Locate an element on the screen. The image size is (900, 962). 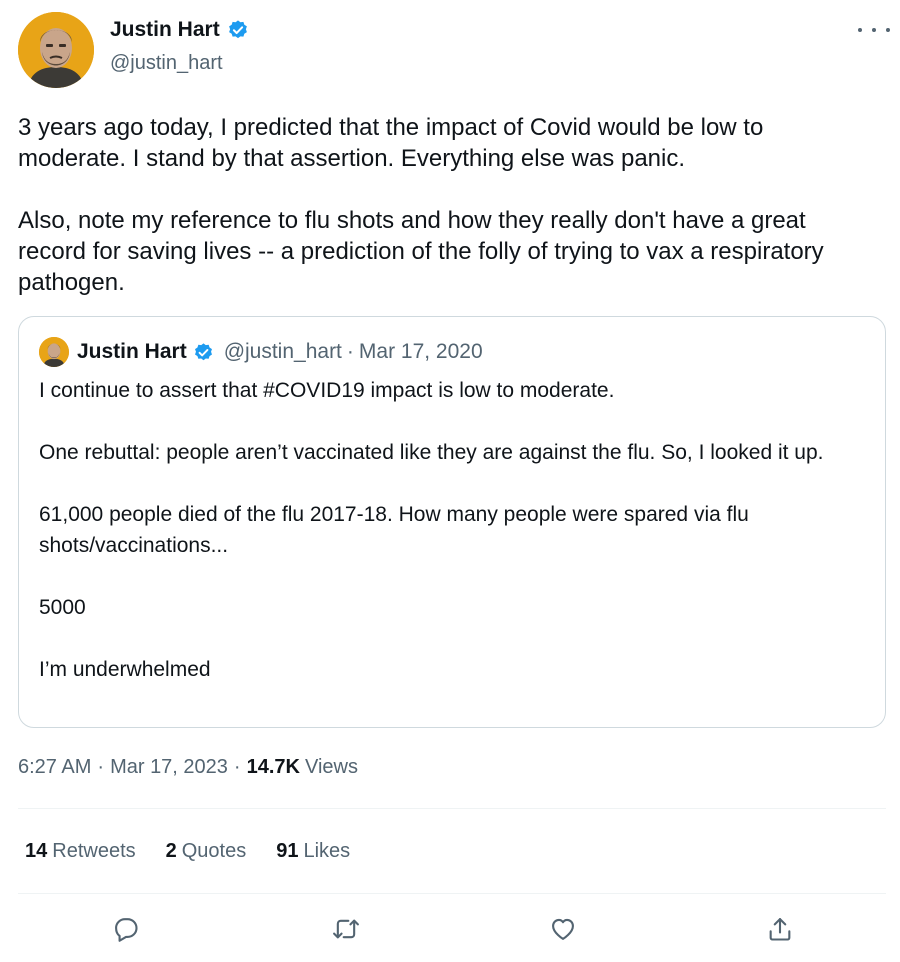
quoted-author-avatar is located at coordinates (54, 352).